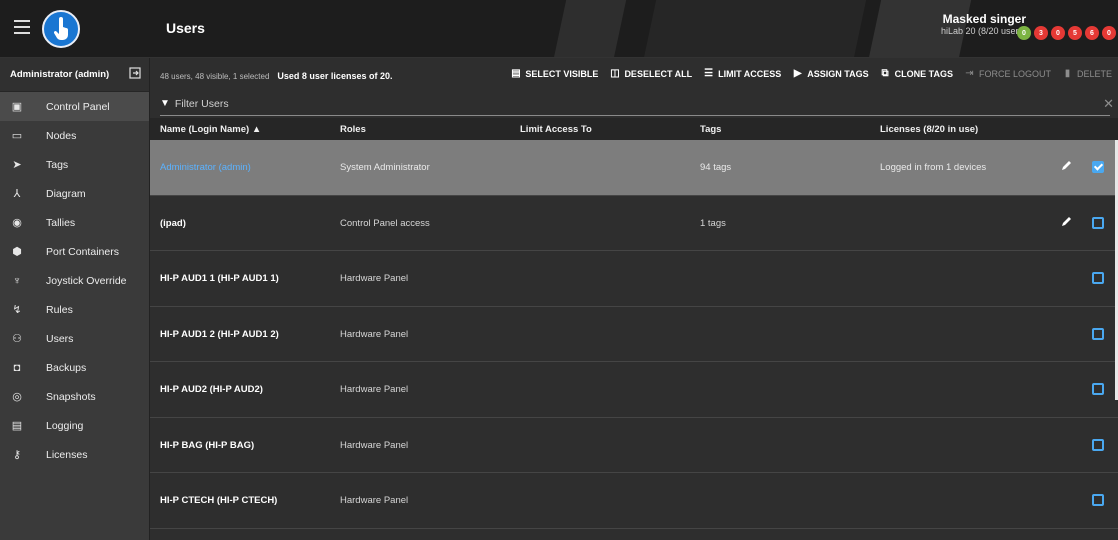 This screenshot has height=540, width=1118. What do you see at coordinates (17, 397) in the screenshot?
I see `snapshot-icon: ◎` at bounding box center [17, 397].